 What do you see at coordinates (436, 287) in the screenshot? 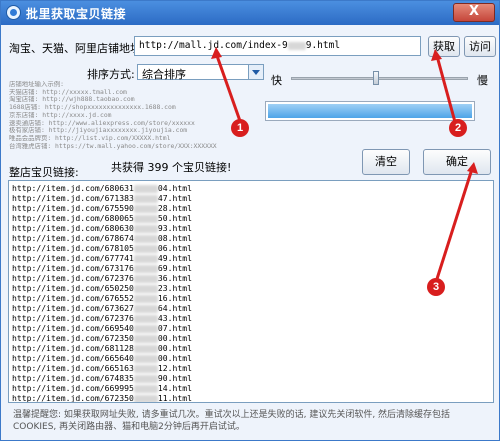
I see `annotation-marker-3: 3` at bounding box center [436, 287].